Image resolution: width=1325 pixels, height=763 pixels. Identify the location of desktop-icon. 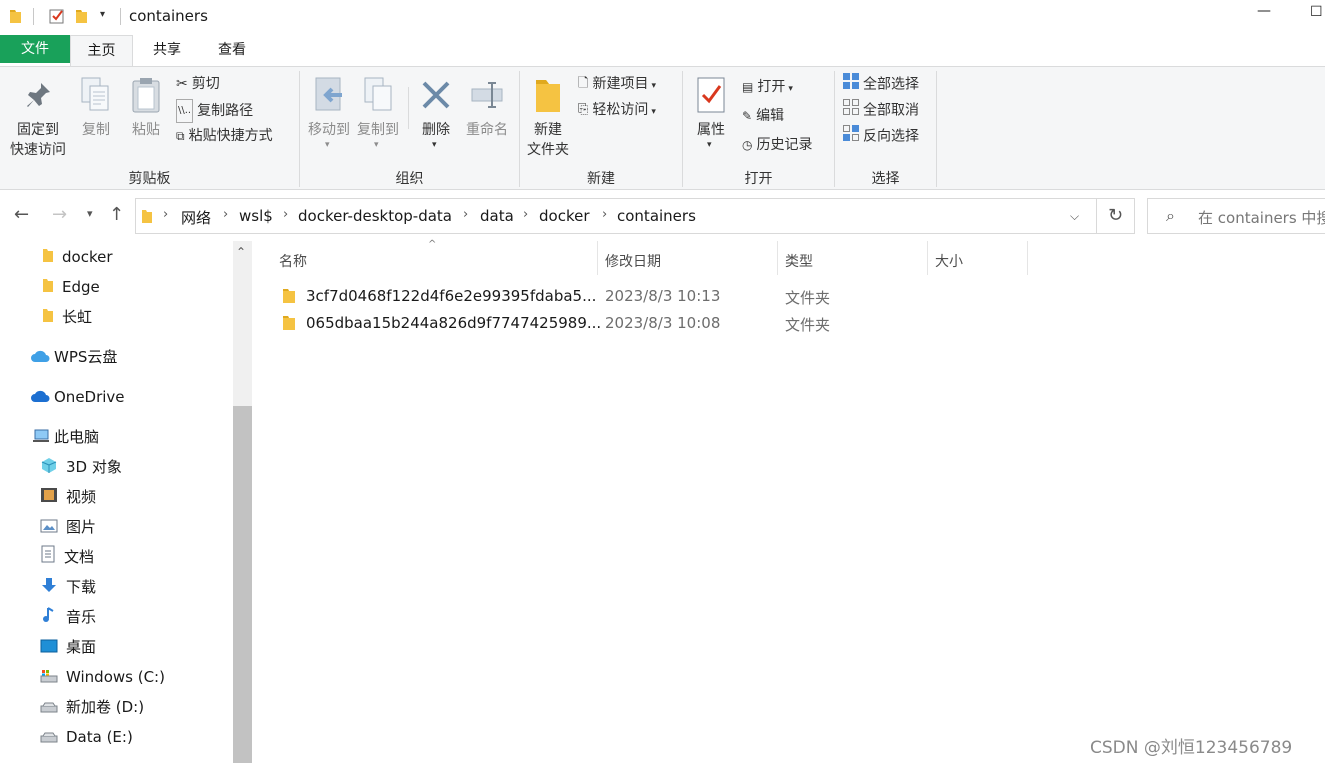
(49, 648).